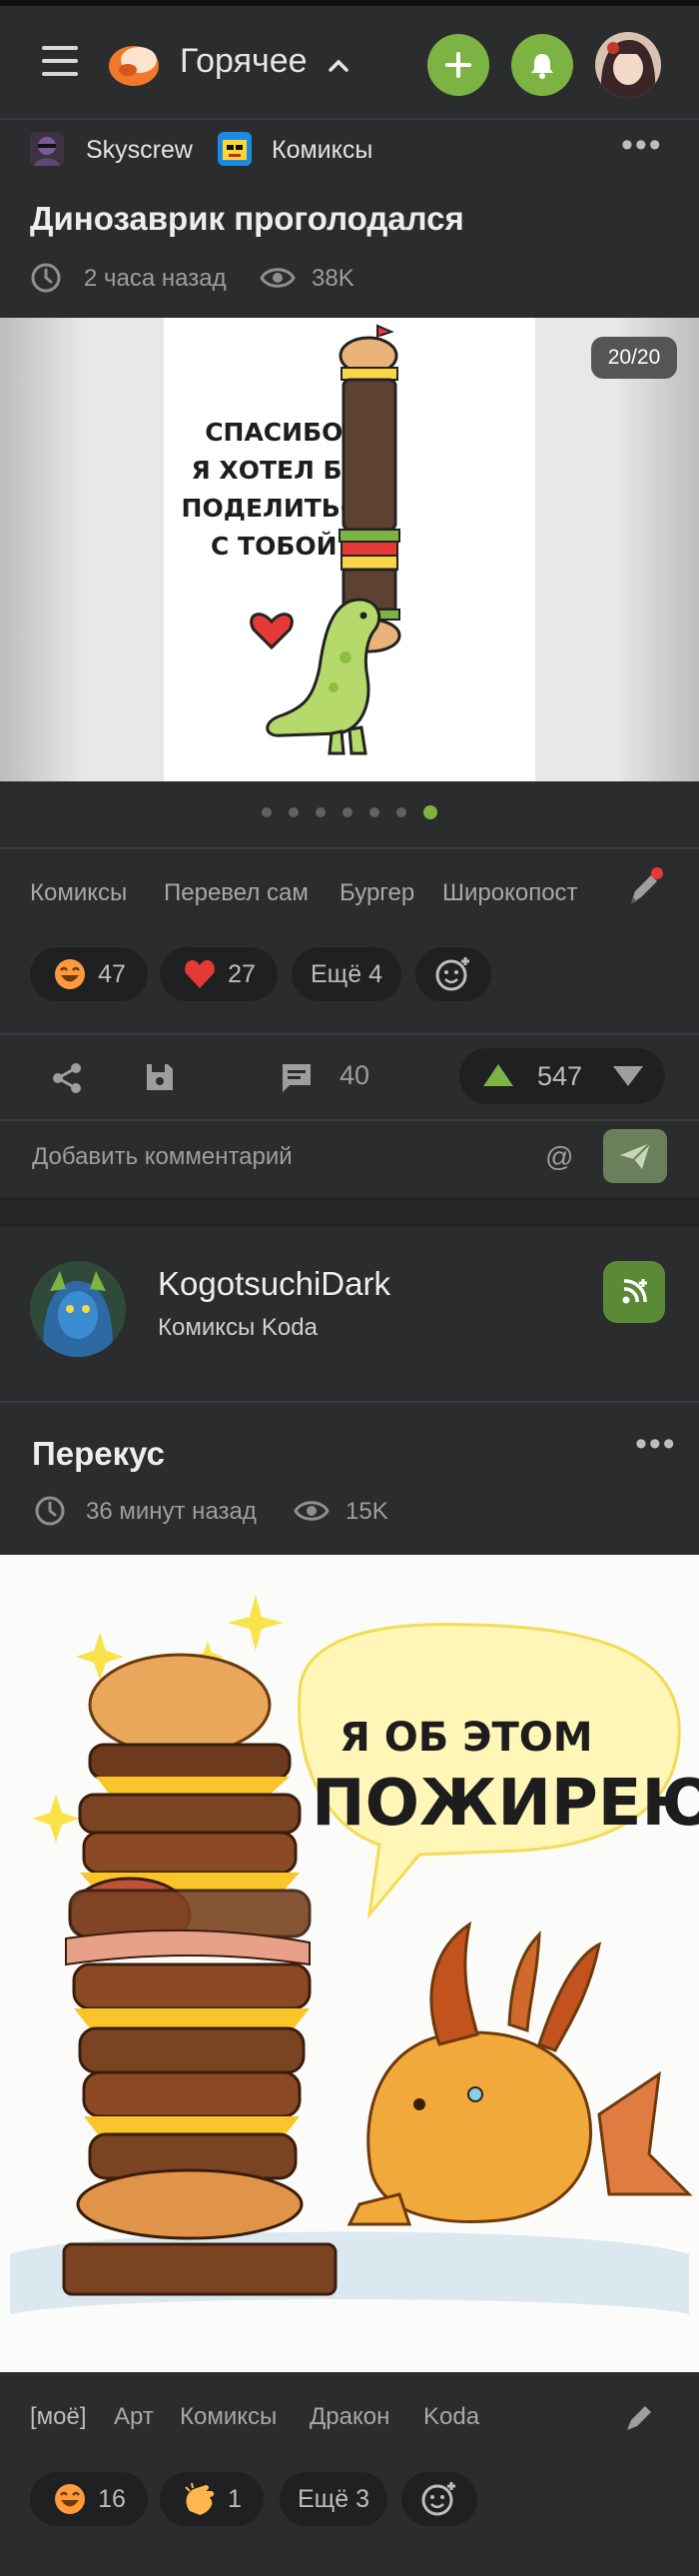 This screenshot has height=2576, width=699. I want to click on notifications-button, so click(542, 65).